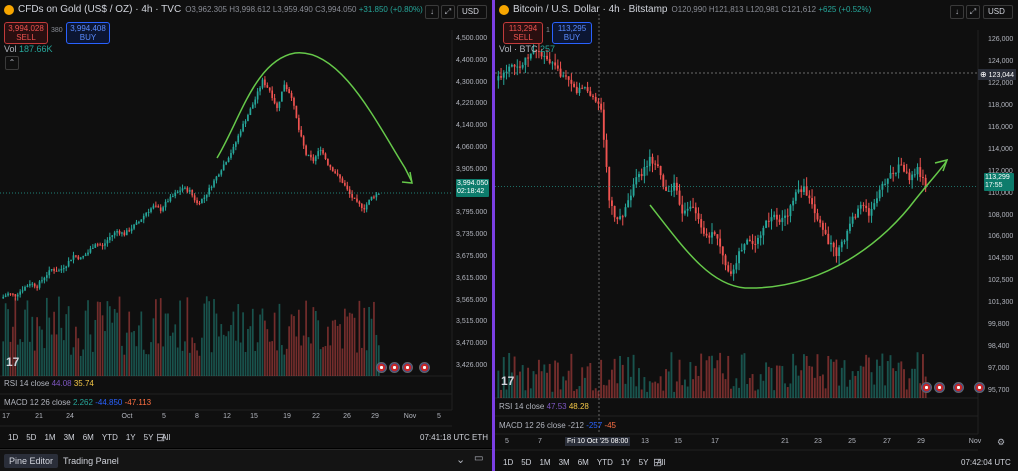 Image resolution: width=1018 pixels, height=471 pixels. What do you see at coordinates (564, 462) in the screenshot?
I see `btc-timeframe-3m: 3M` at bounding box center [564, 462].